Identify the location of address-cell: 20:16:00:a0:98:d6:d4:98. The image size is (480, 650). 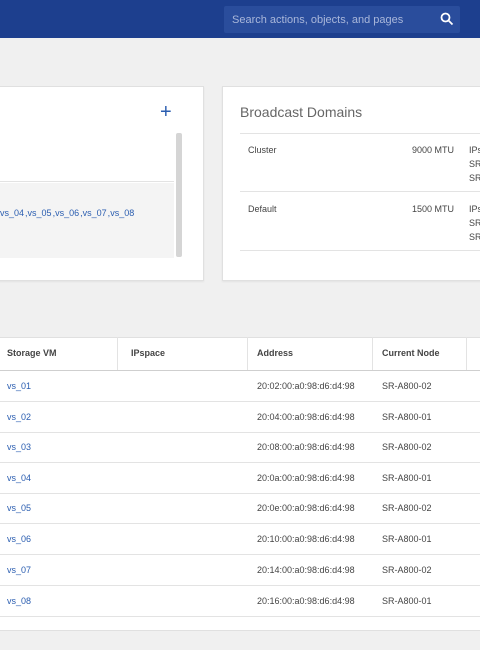
(306, 601).